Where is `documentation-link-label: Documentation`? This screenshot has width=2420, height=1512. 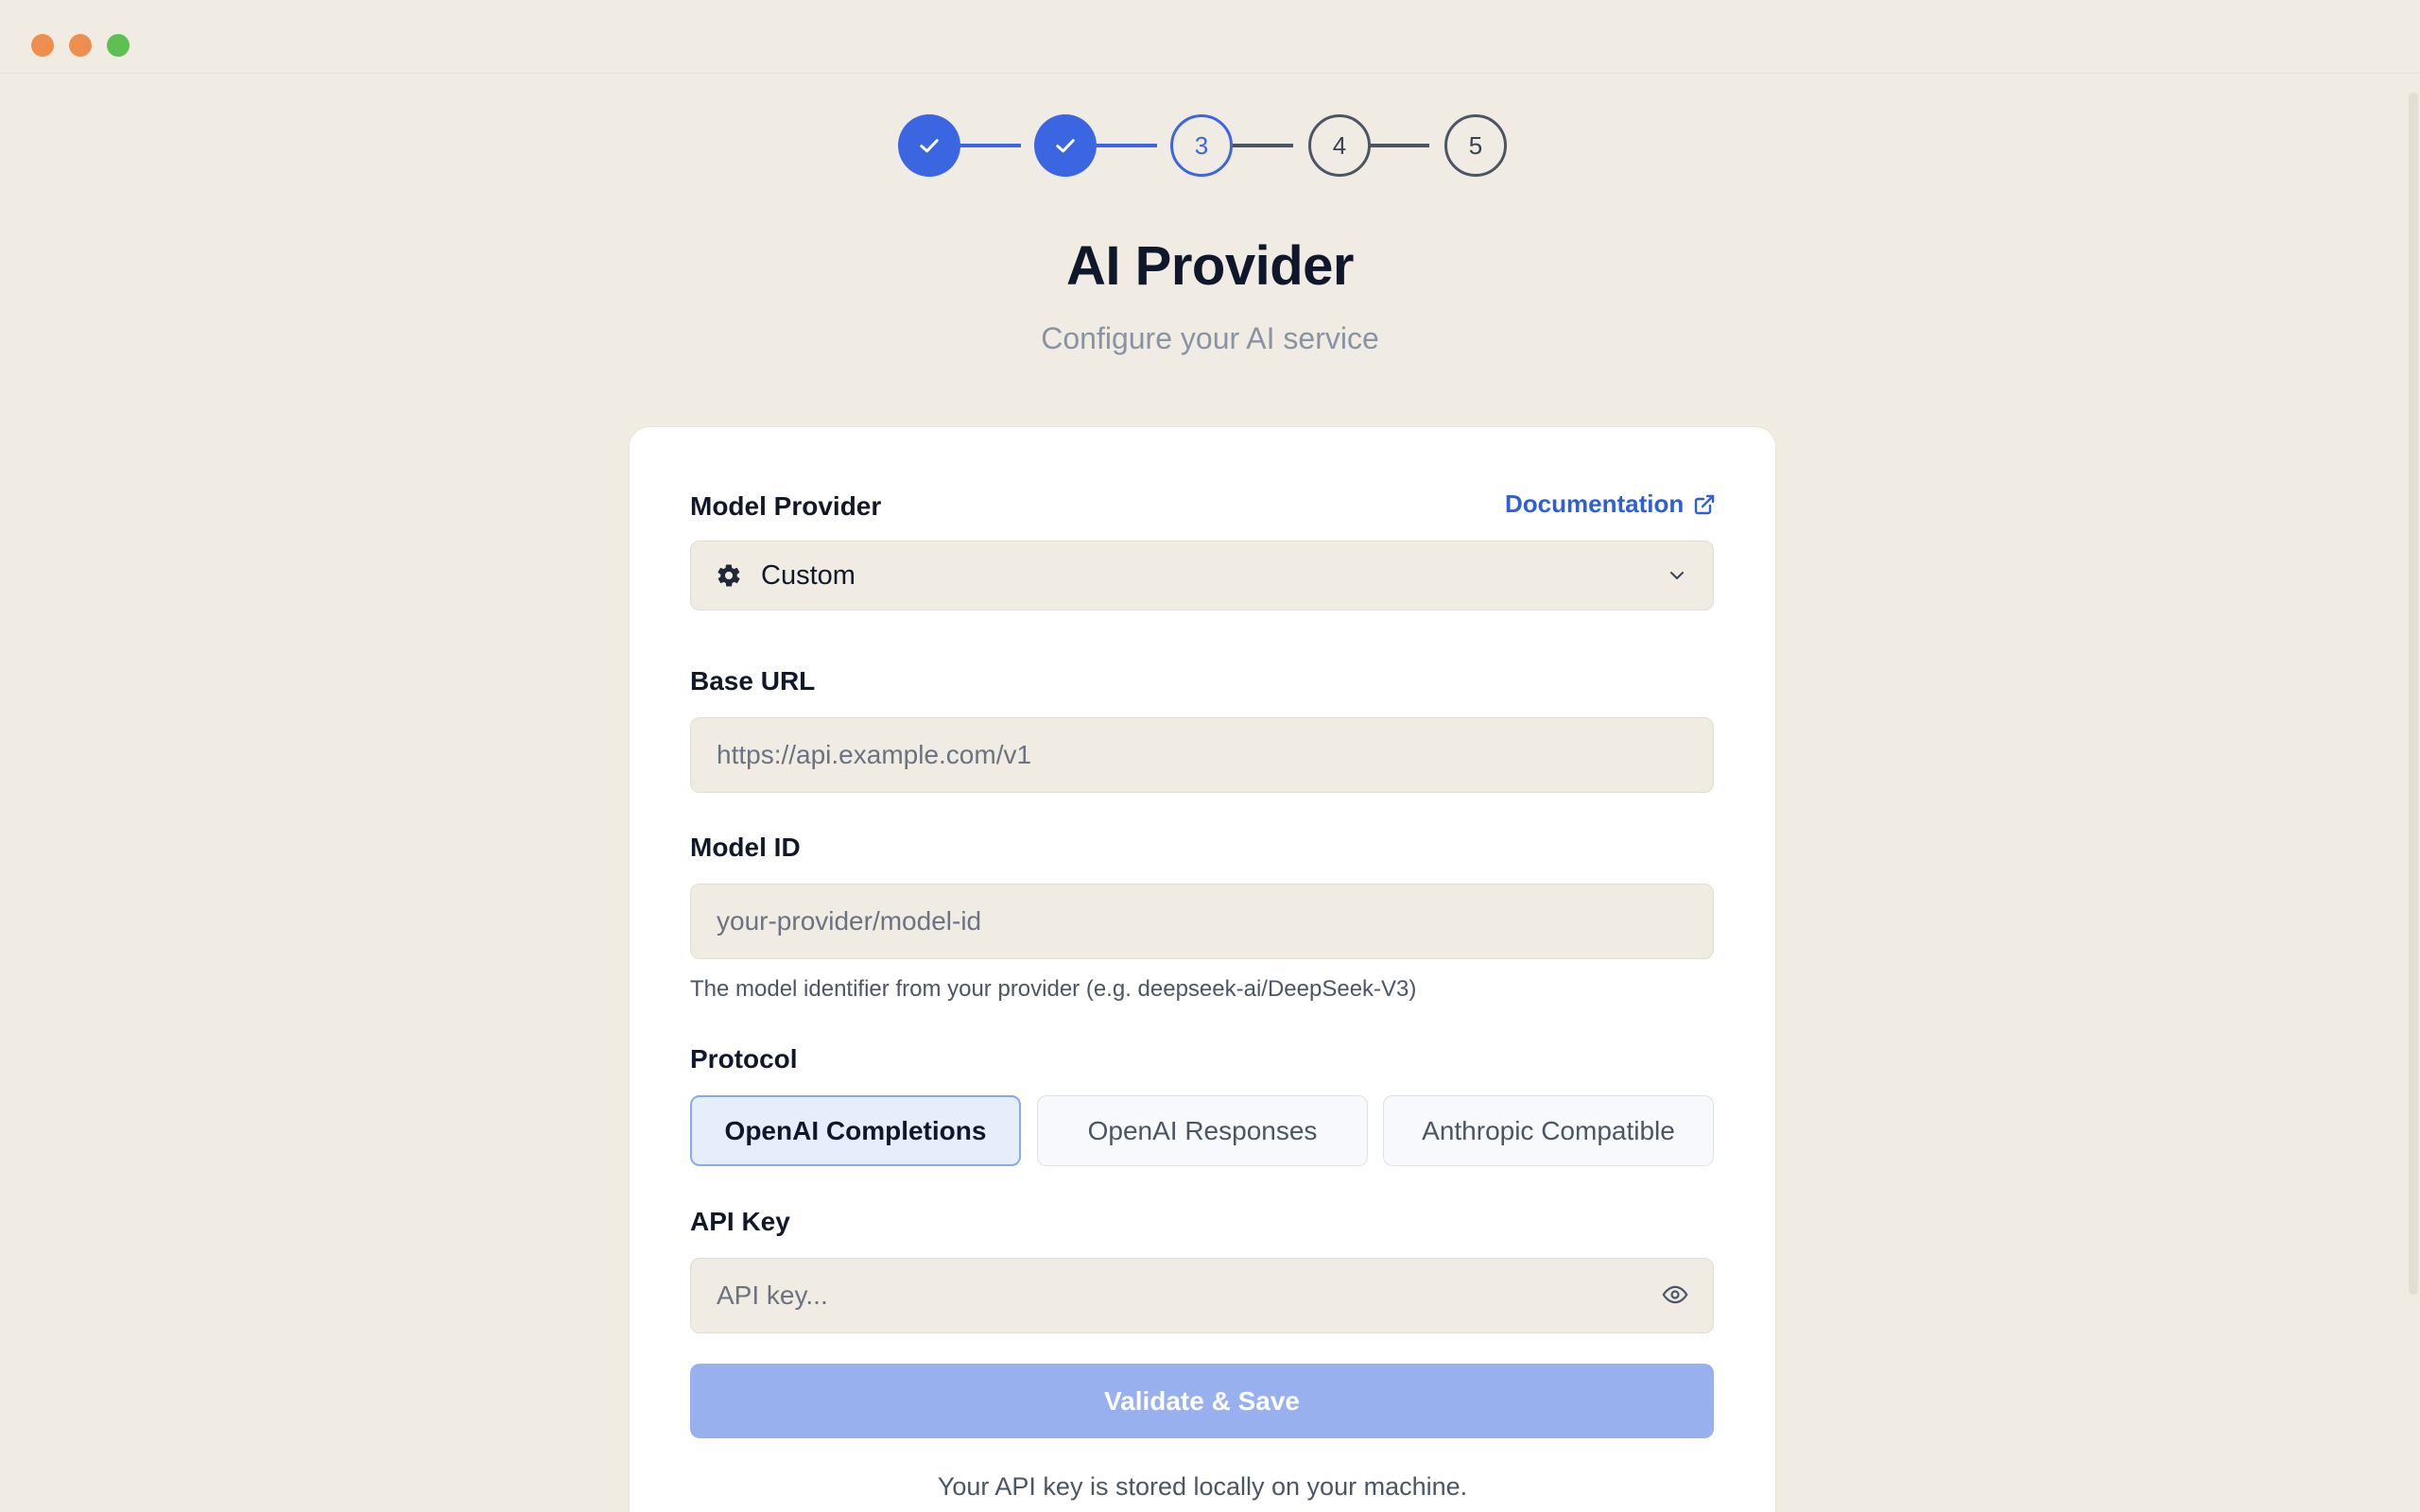 documentation-link-label: Documentation is located at coordinates (1595, 504).